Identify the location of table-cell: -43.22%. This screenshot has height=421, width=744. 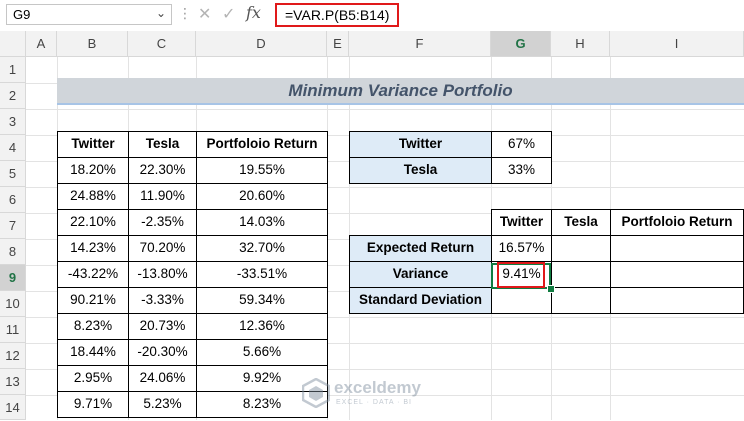
(93, 274).